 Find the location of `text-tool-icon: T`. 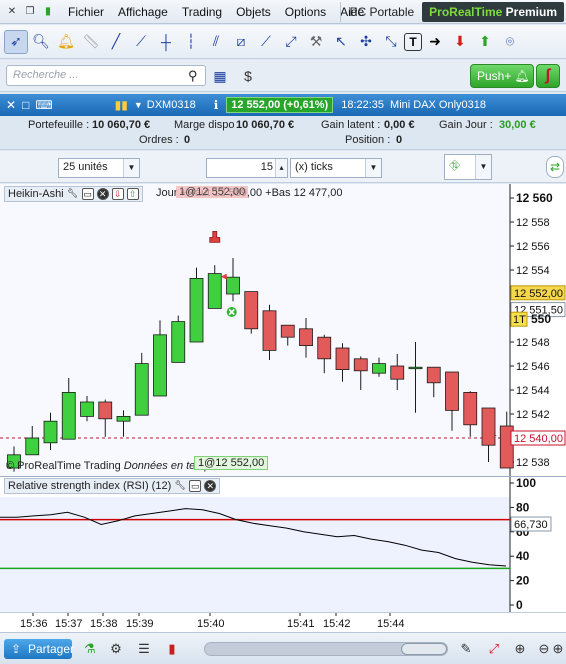

text-tool-icon: T is located at coordinates (413, 41).